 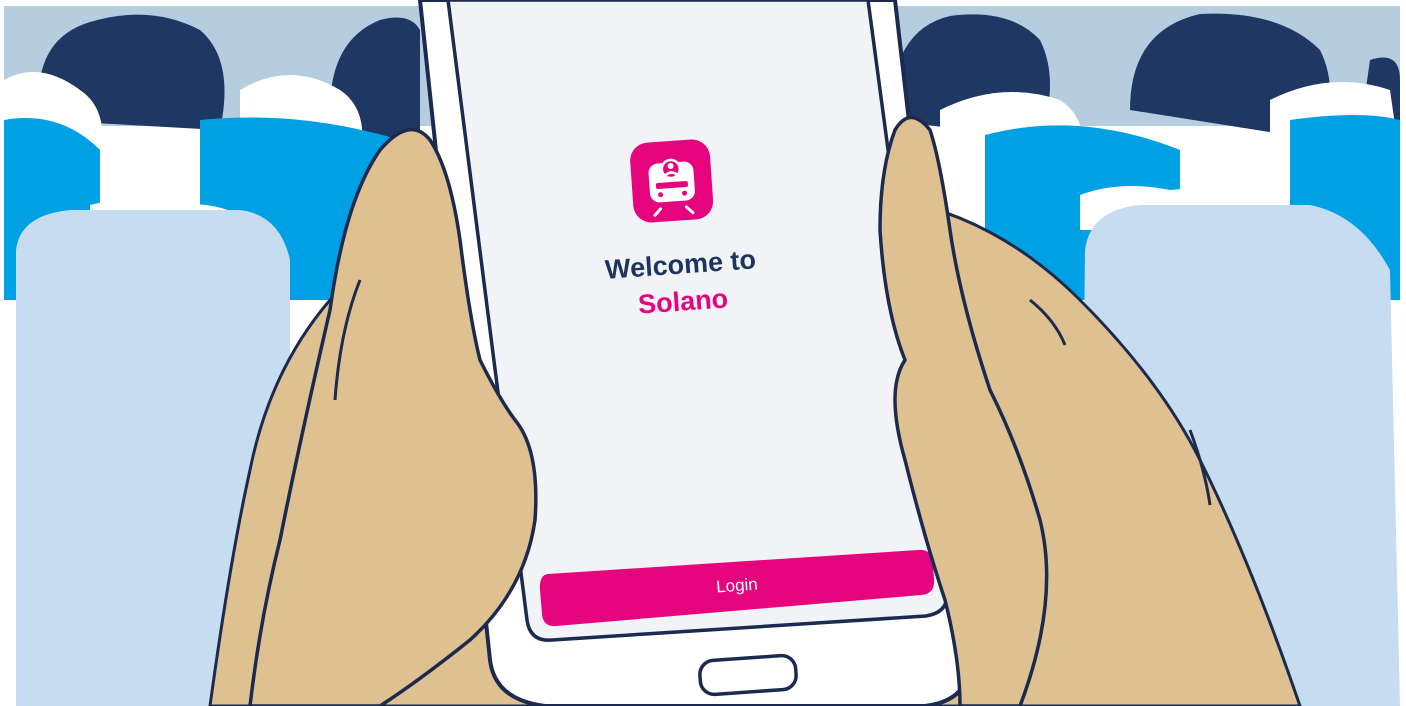 I want to click on app-logo, so click(x=672, y=181).